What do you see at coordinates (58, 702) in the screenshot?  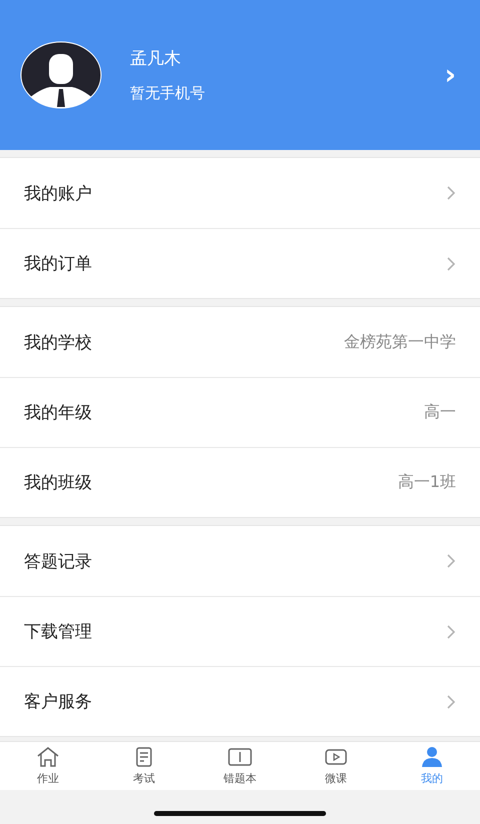 I see `row-label: 客户服务` at bounding box center [58, 702].